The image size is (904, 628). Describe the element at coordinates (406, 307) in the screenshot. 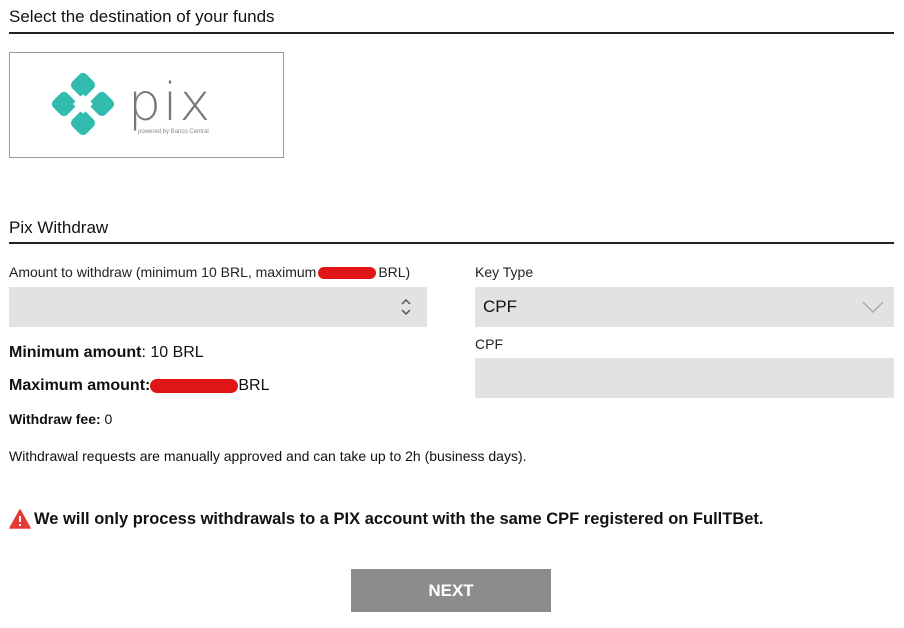

I see `number-stepper-icon` at that location.